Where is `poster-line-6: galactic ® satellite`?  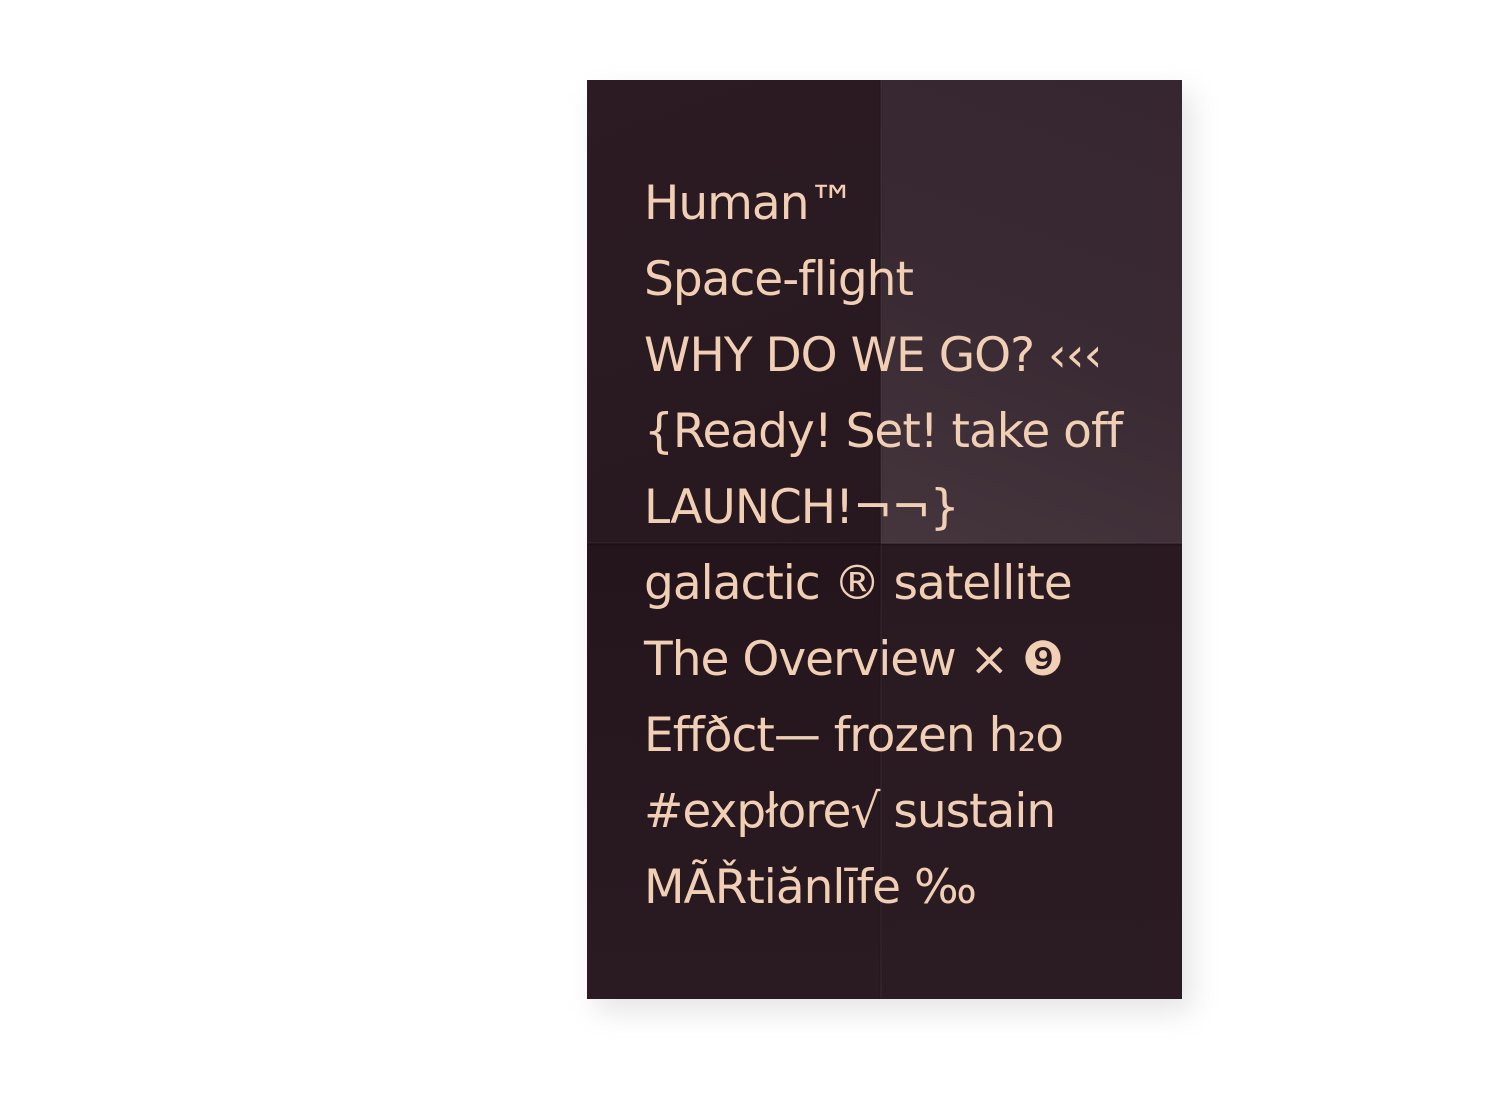 poster-line-6: galactic ® satellite is located at coordinates (858, 583).